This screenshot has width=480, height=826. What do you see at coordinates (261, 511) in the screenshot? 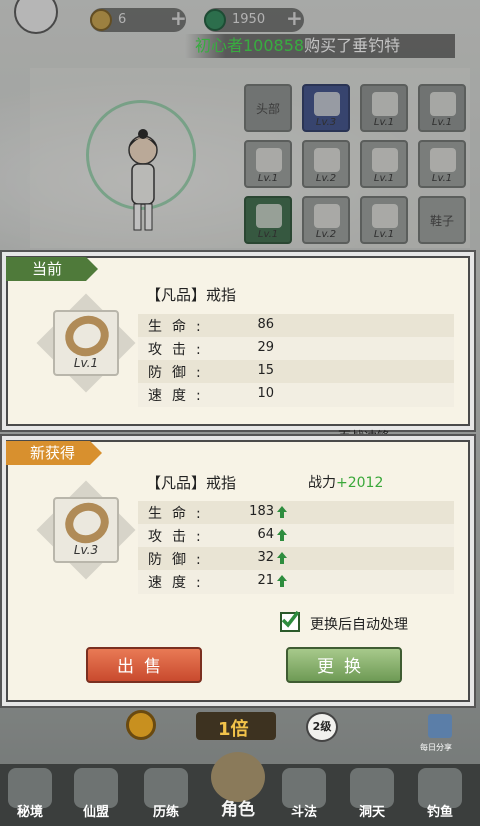
I see `stat-value: 183` at bounding box center [261, 511].